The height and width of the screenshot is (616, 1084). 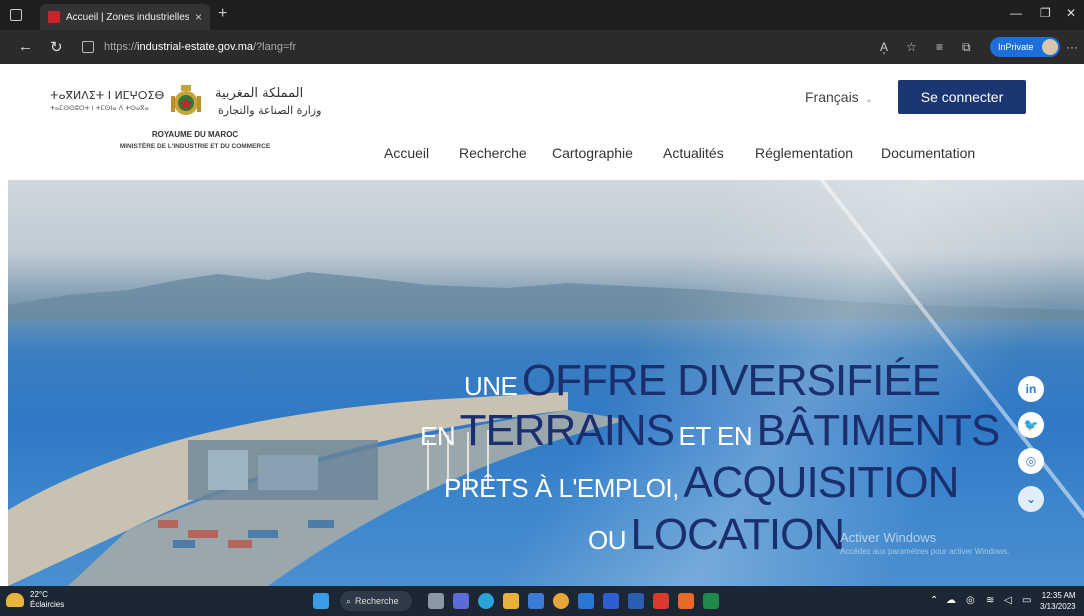 What do you see at coordinates (406, 153) in the screenshot?
I see `nav-accueil: Accueil` at bounding box center [406, 153].